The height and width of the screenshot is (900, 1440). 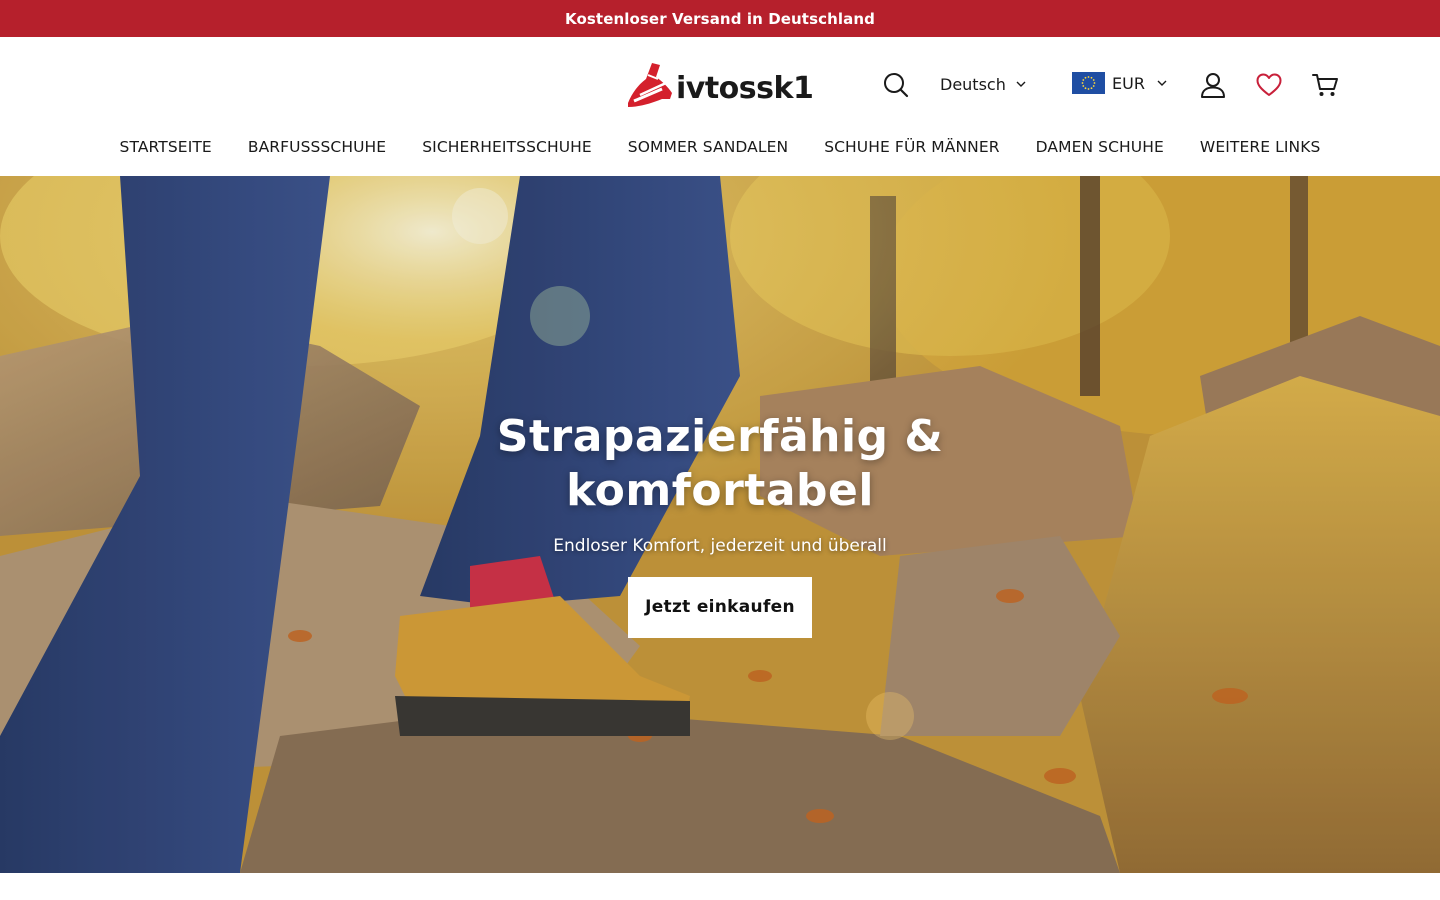 I want to click on search-icon, so click(x=896, y=85).